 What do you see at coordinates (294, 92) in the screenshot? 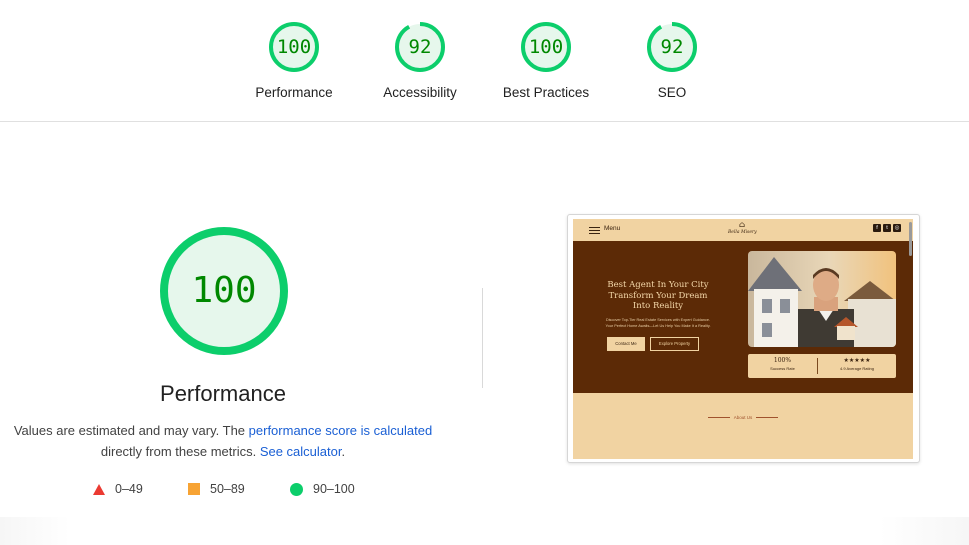
I see `gauge-label: Performance` at bounding box center [294, 92].